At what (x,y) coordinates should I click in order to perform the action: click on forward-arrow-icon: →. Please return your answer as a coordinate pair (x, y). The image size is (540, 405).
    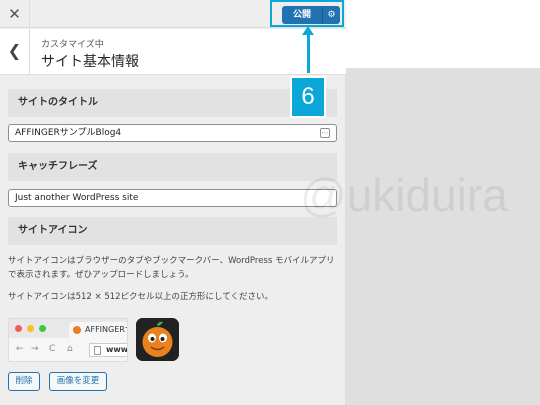
    Looking at the image, I should click on (35, 349).